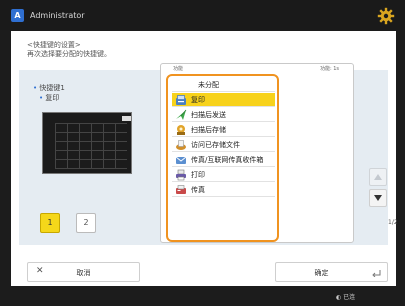  What do you see at coordinates (91, 146) in the screenshot?
I see `preview-grid` at bounding box center [91, 146].